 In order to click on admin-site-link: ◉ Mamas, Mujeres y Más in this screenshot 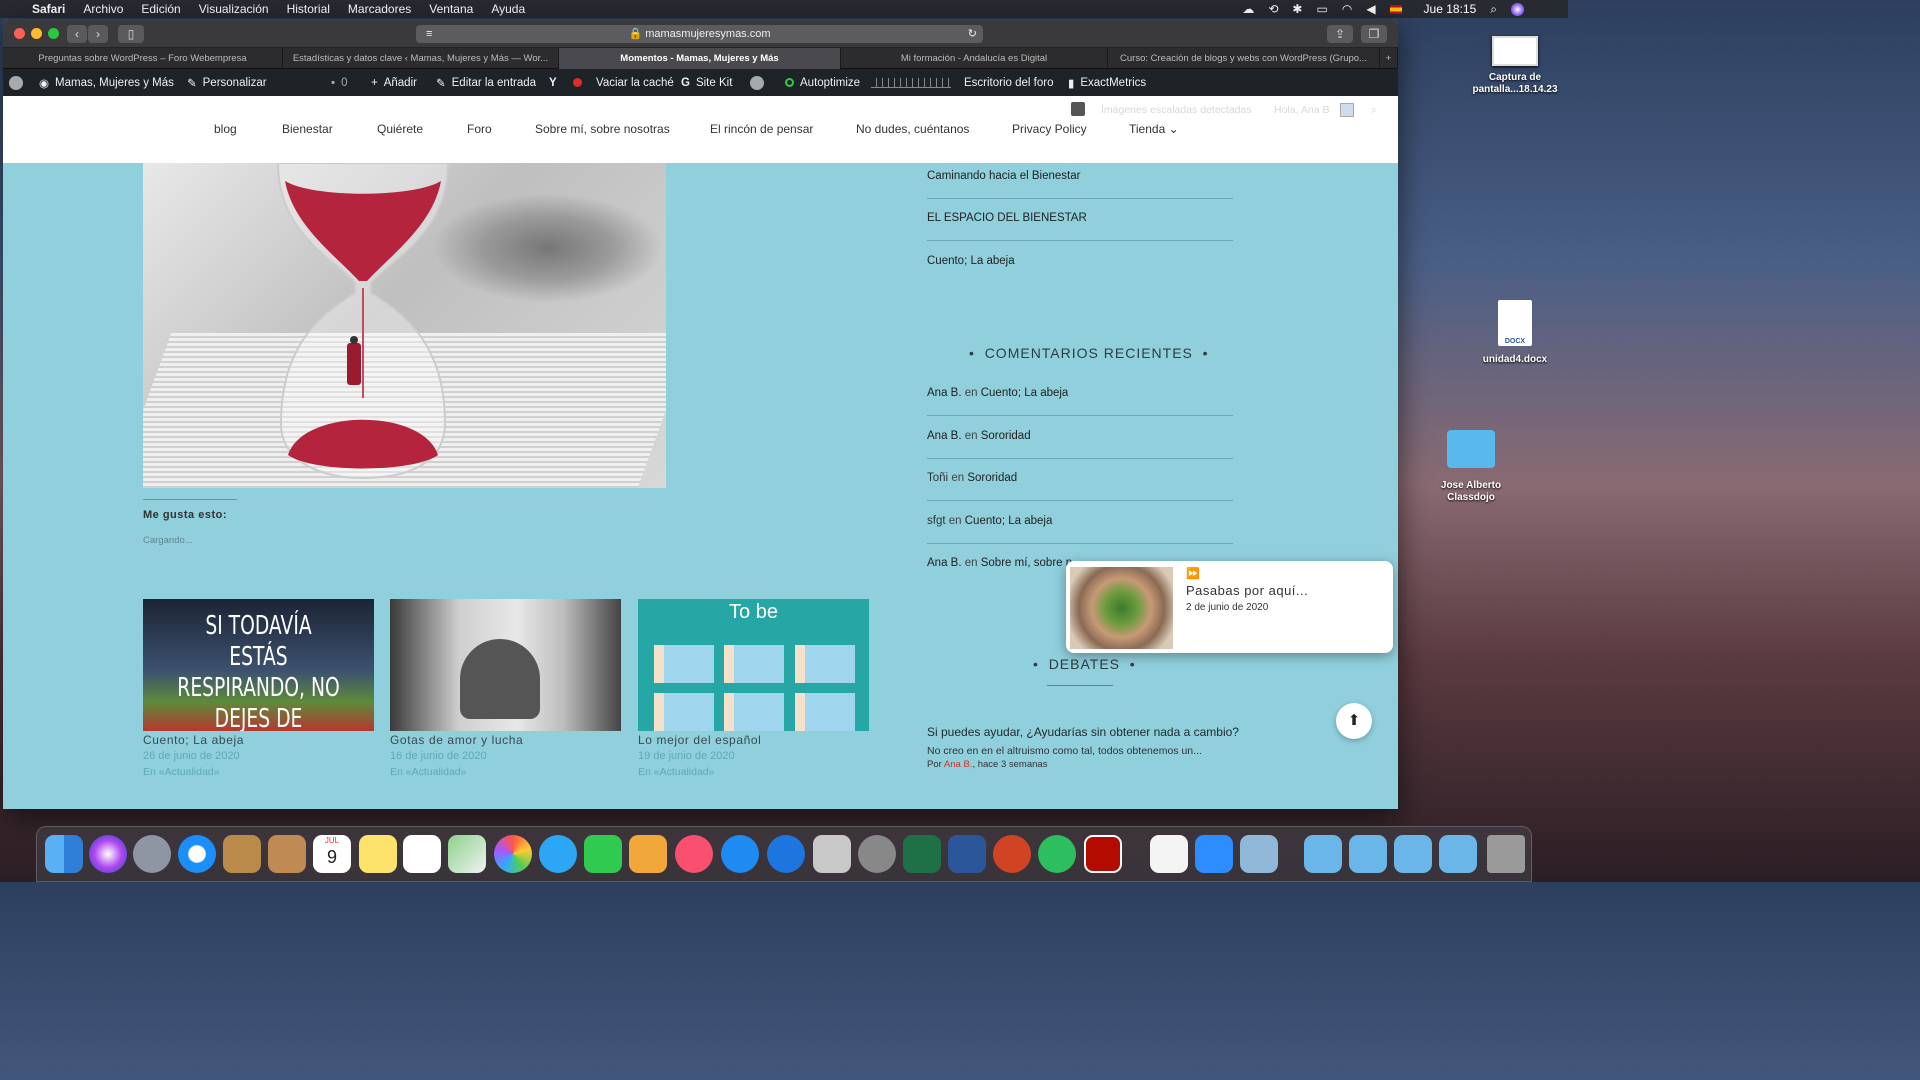, I will do `click(106, 82)`.